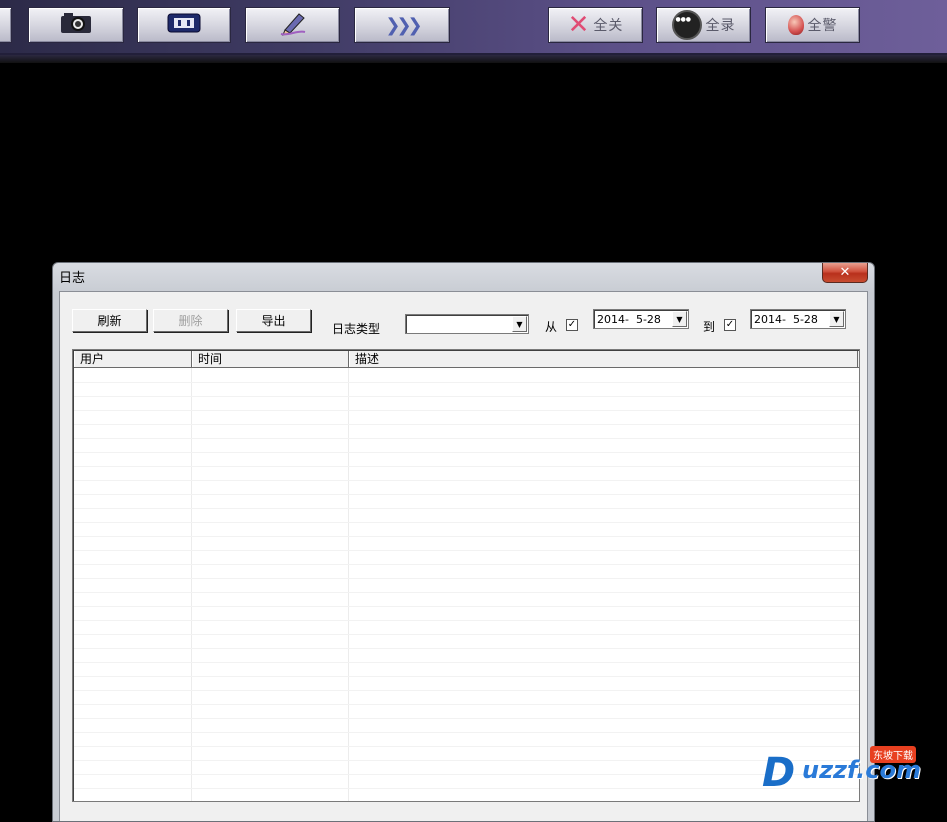 The image size is (947, 822). What do you see at coordinates (270, 359) in the screenshot?
I see `column-header-time: 时间` at bounding box center [270, 359].